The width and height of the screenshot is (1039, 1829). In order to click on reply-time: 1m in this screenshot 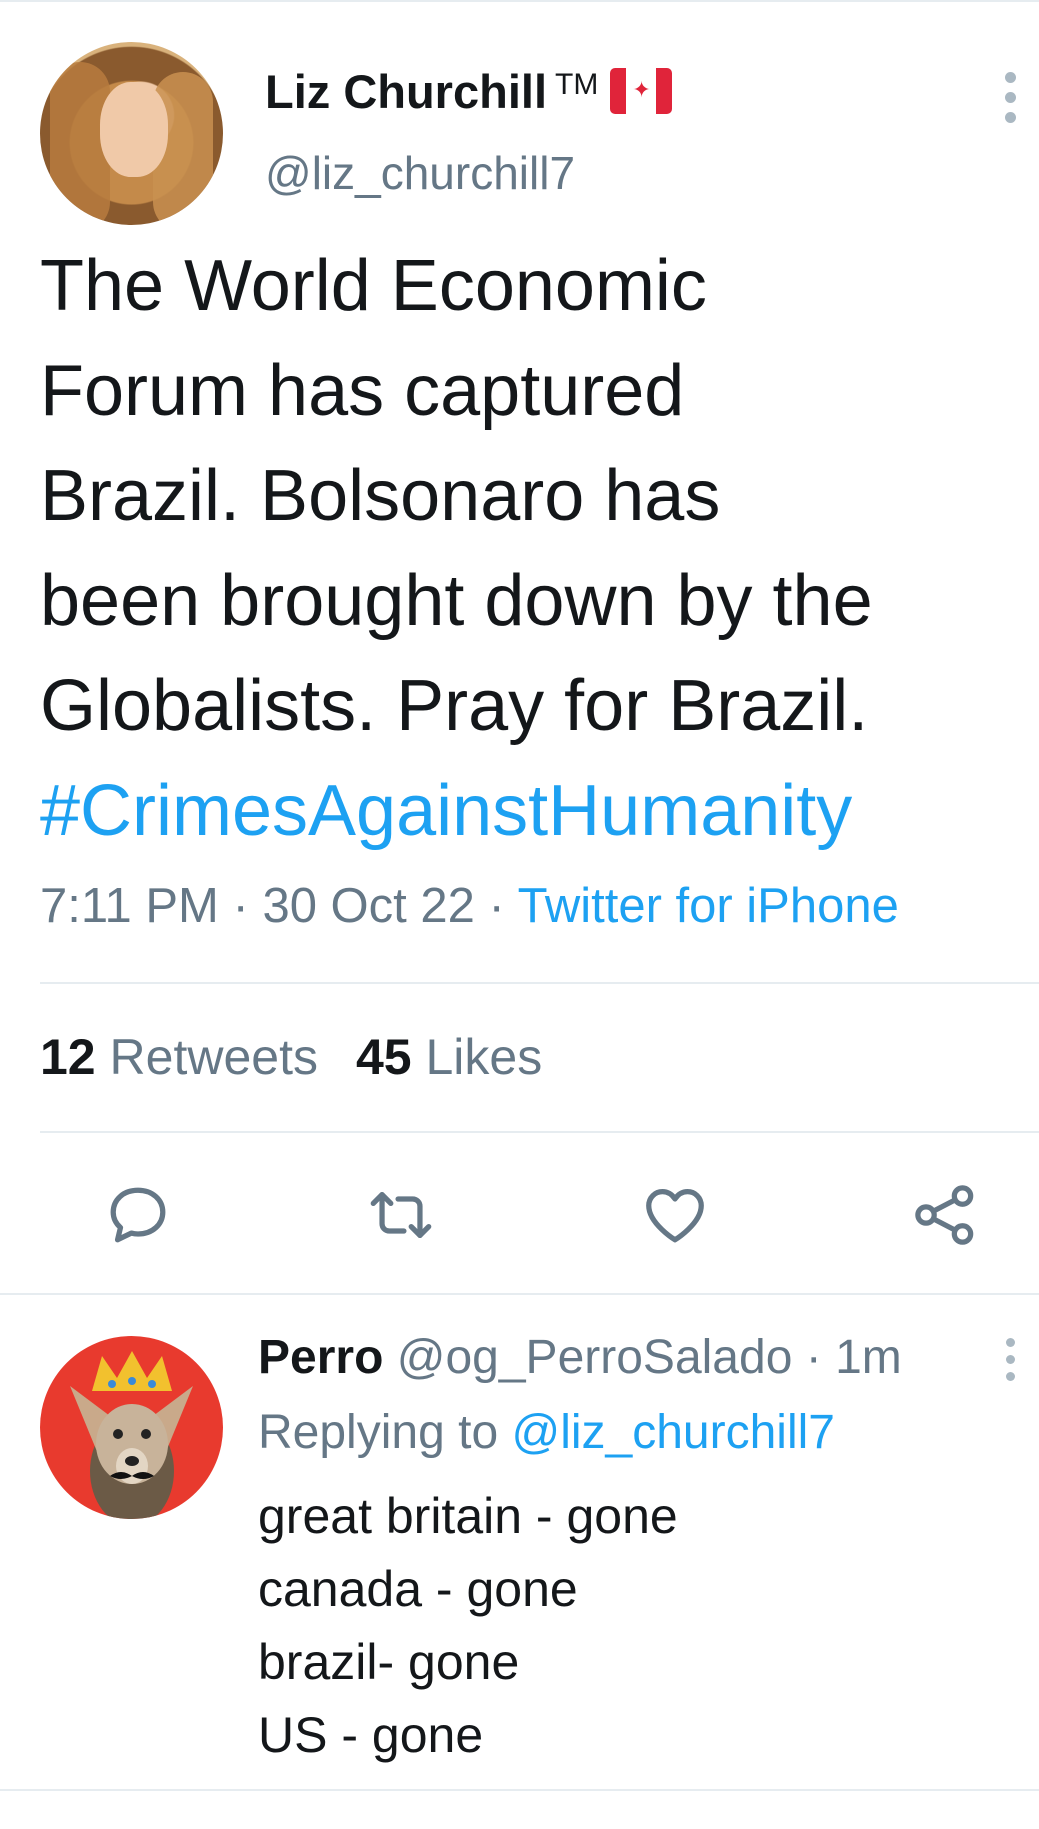, I will do `click(868, 1357)`.